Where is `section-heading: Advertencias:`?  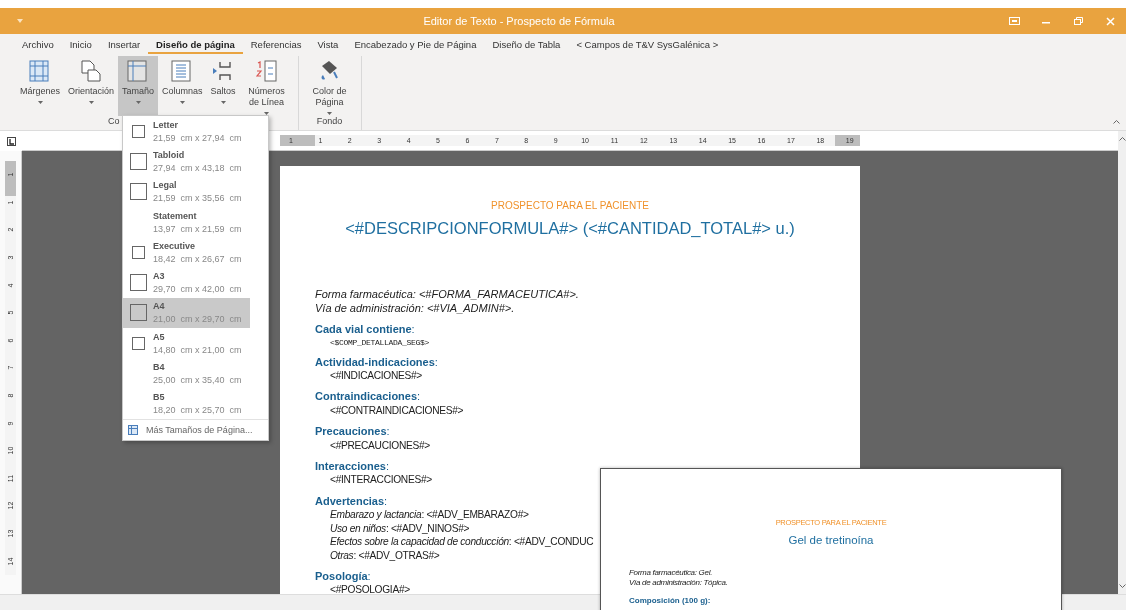 section-heading: Advertencias: is located at coordinates (351, 501).